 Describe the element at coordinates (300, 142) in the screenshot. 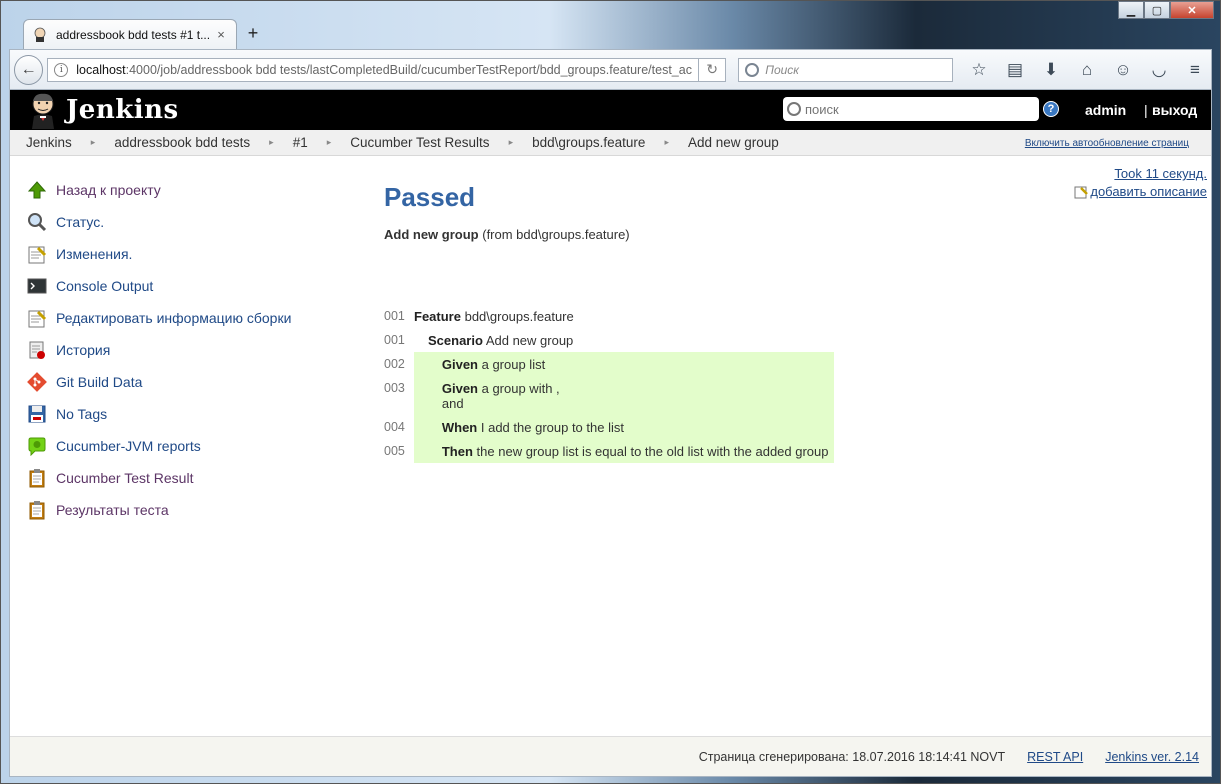

I see `breadcrumb-build: #1` at that location.